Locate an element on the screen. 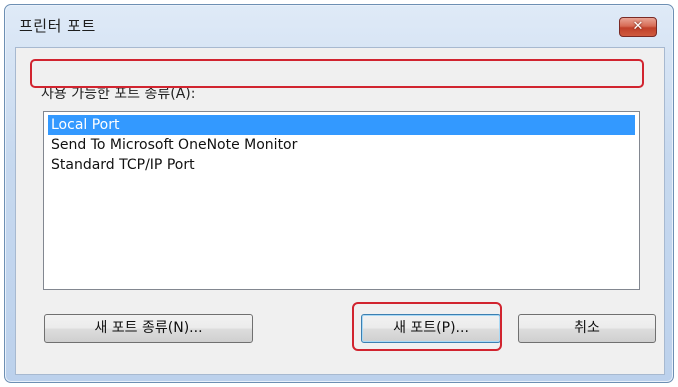 Image resolution: width=678 pixels, height=387 pixels. title-bar: 프린터 포트 ✕ is located at coordinates (339, 25).